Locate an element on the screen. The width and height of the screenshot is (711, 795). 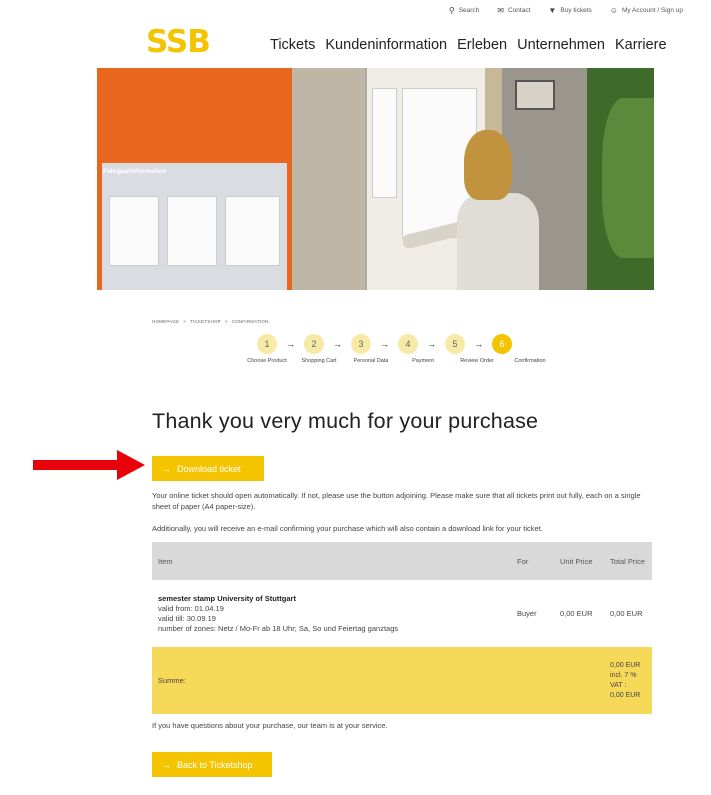
sum-label: Summe: is located at coordinates (331, 680).